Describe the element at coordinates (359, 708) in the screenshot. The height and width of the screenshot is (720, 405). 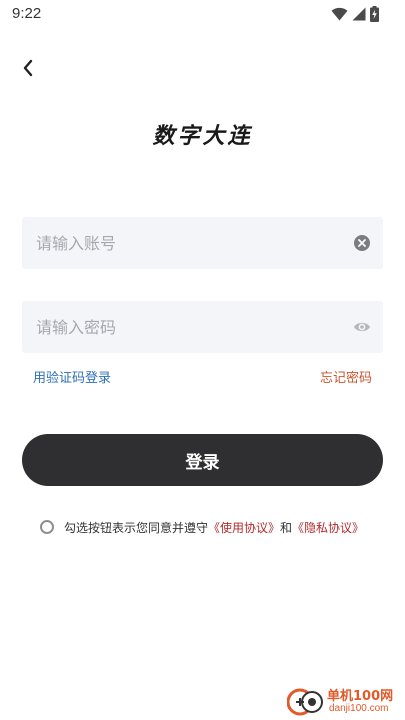
I see `watermark-url: danji100.com` at that location.